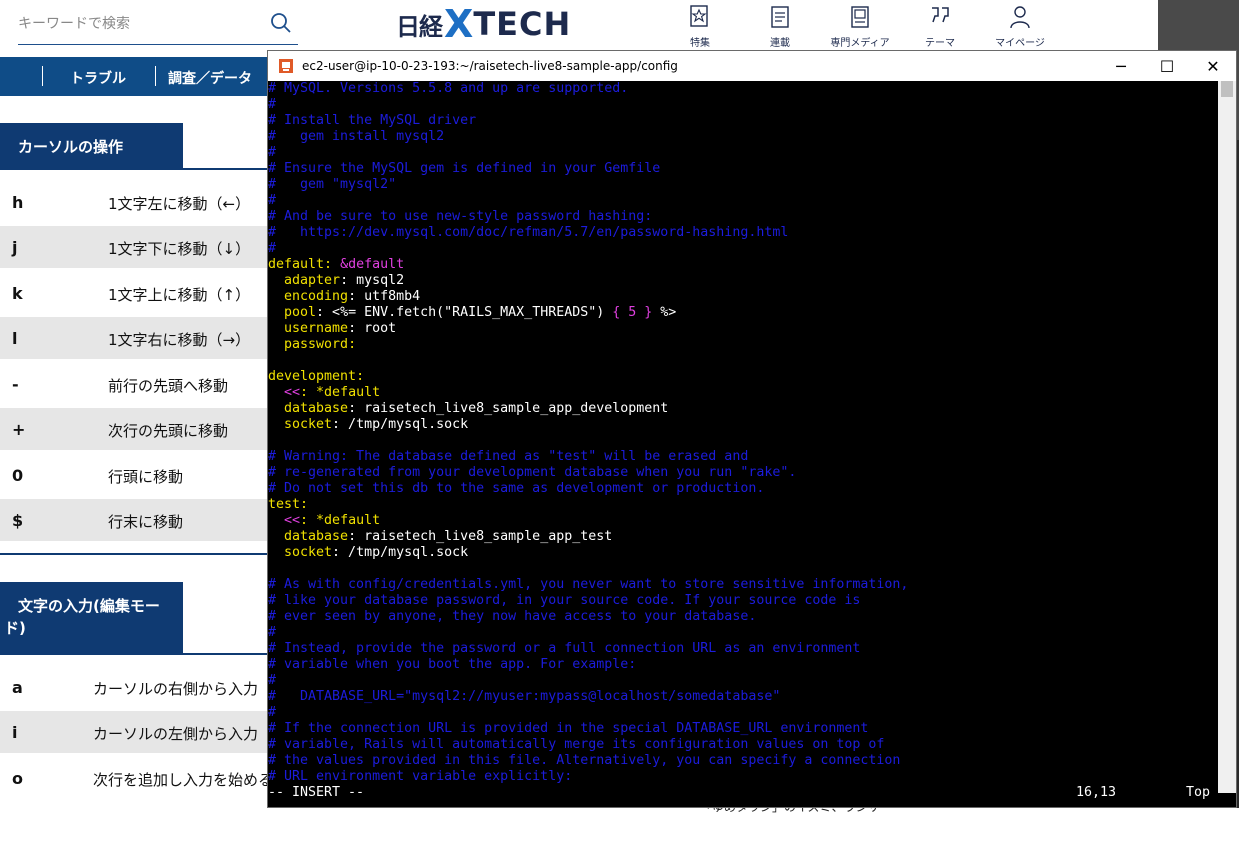  I want to click on table-row: 0 行頭に移動, so click(134, 475).